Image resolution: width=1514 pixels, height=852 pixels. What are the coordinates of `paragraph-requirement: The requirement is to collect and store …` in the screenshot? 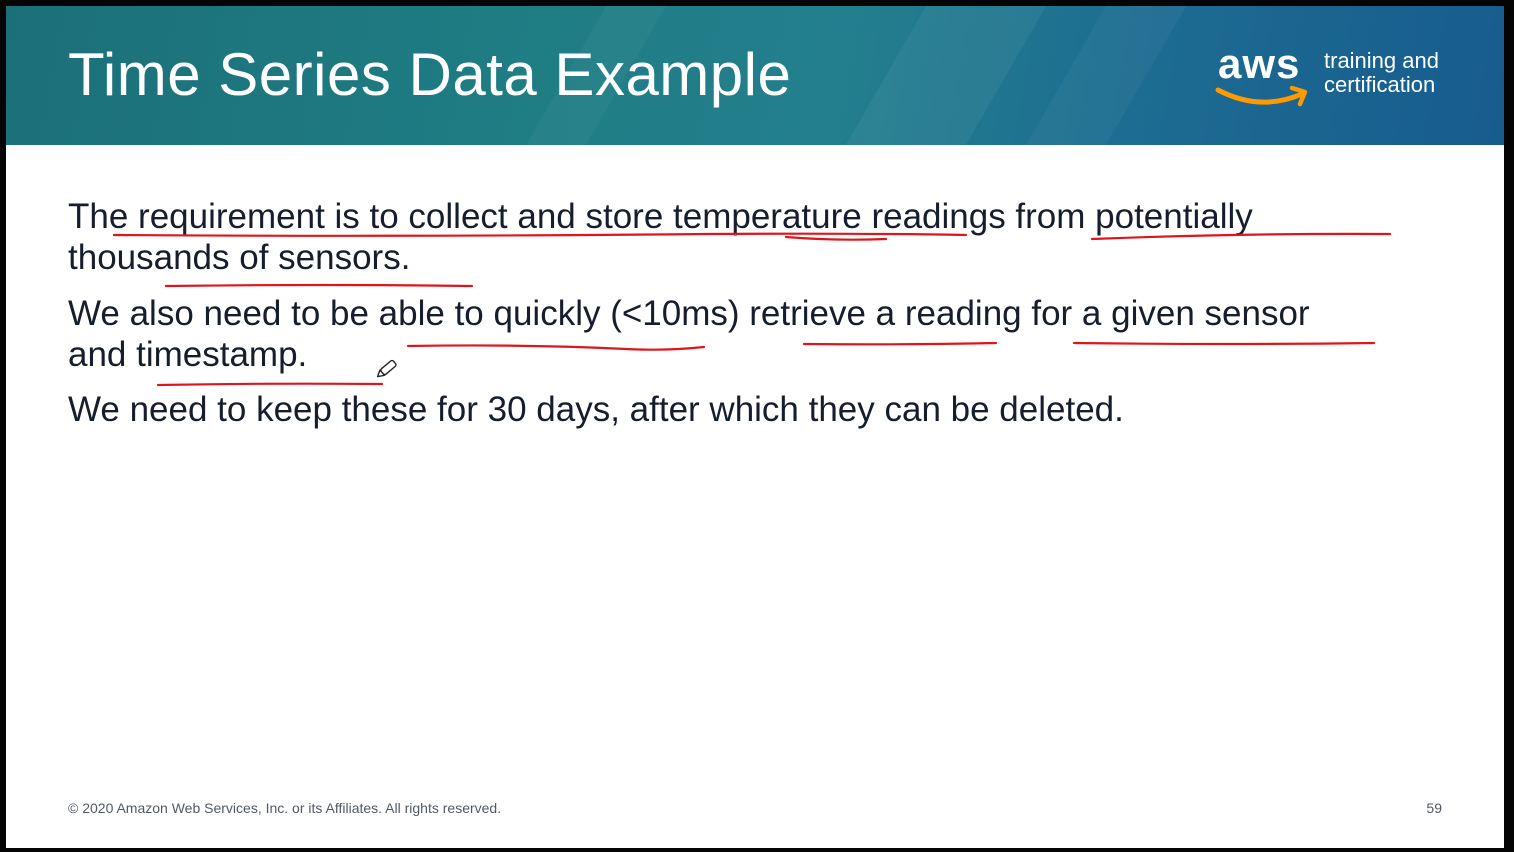 It's located at (660, 237).